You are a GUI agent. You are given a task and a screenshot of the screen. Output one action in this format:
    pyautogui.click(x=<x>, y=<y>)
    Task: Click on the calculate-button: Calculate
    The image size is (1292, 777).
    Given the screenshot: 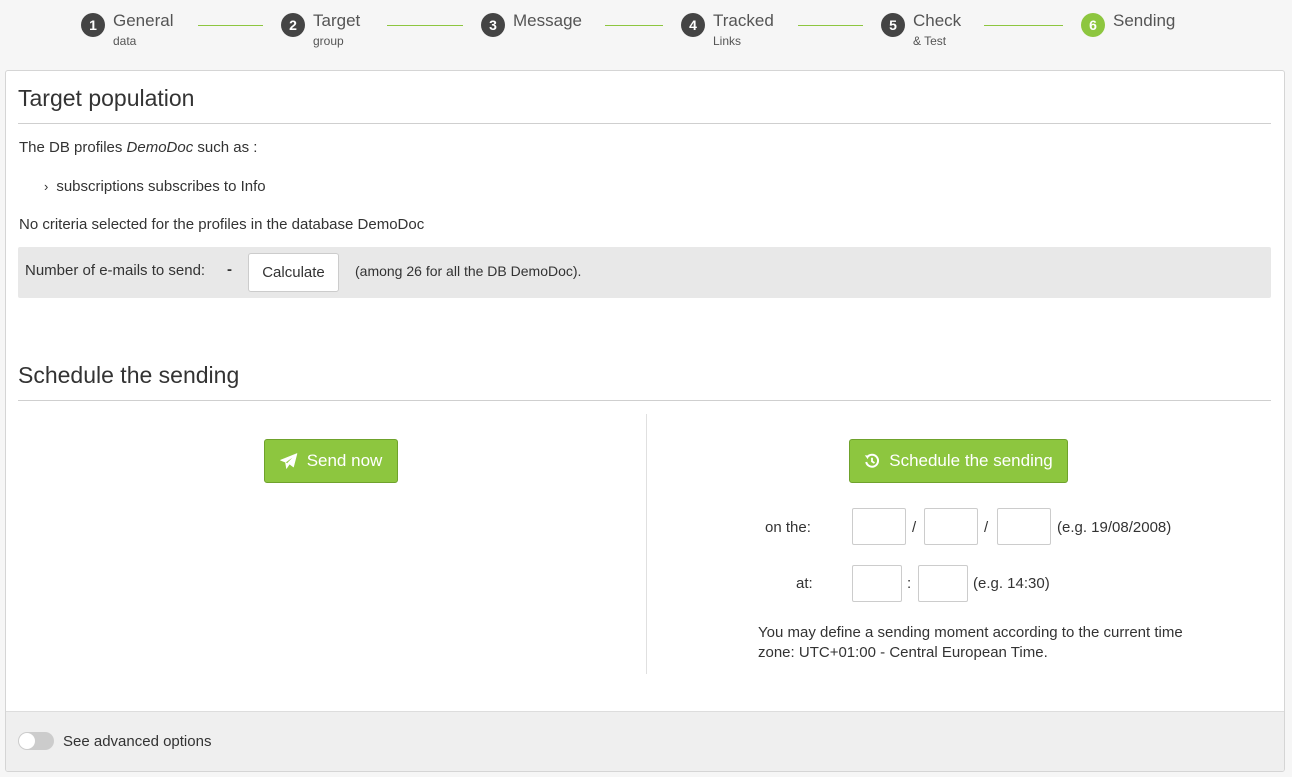 What is the action you would take?
    pyautogui.click(x=293, y=272)
    